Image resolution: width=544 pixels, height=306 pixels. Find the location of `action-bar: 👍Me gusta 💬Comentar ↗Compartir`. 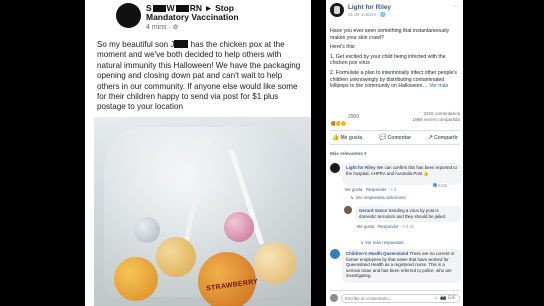

action-bar: 👍Me gusta 💬Comentar ↗Compartir is located at coordinates (395, 137).